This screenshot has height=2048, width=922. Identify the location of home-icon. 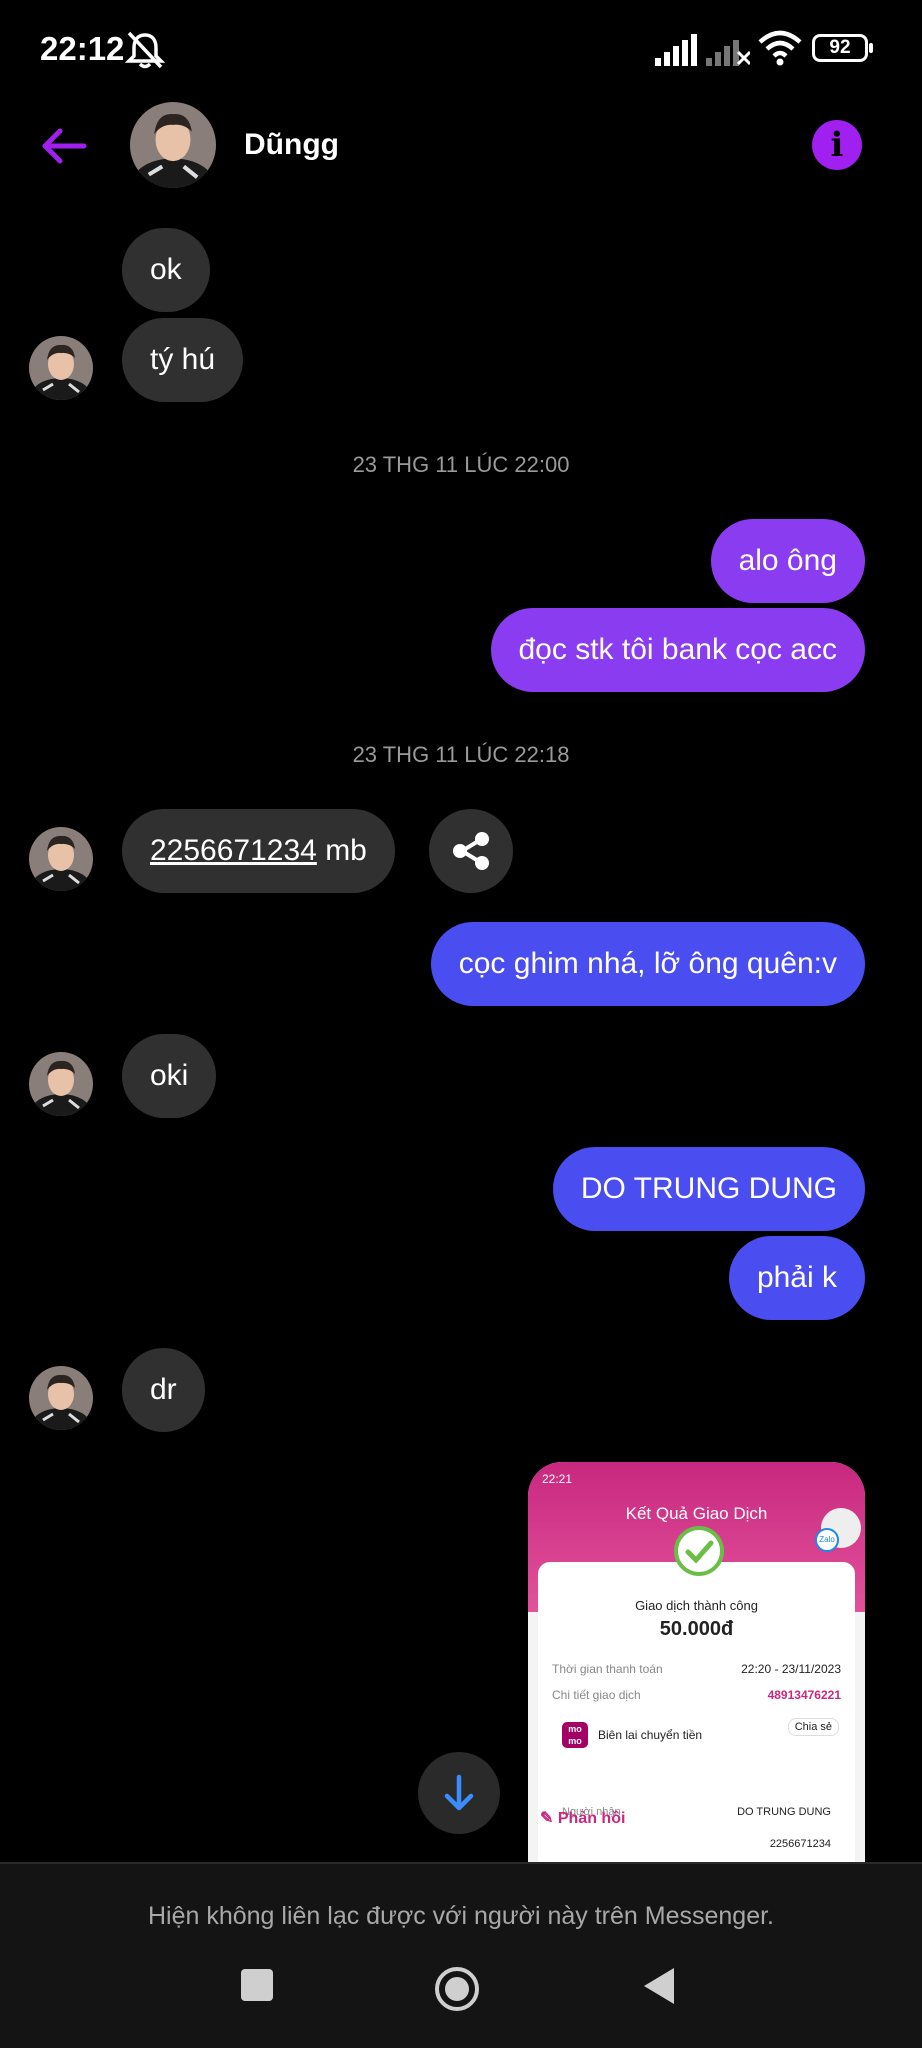
(457, 1989).